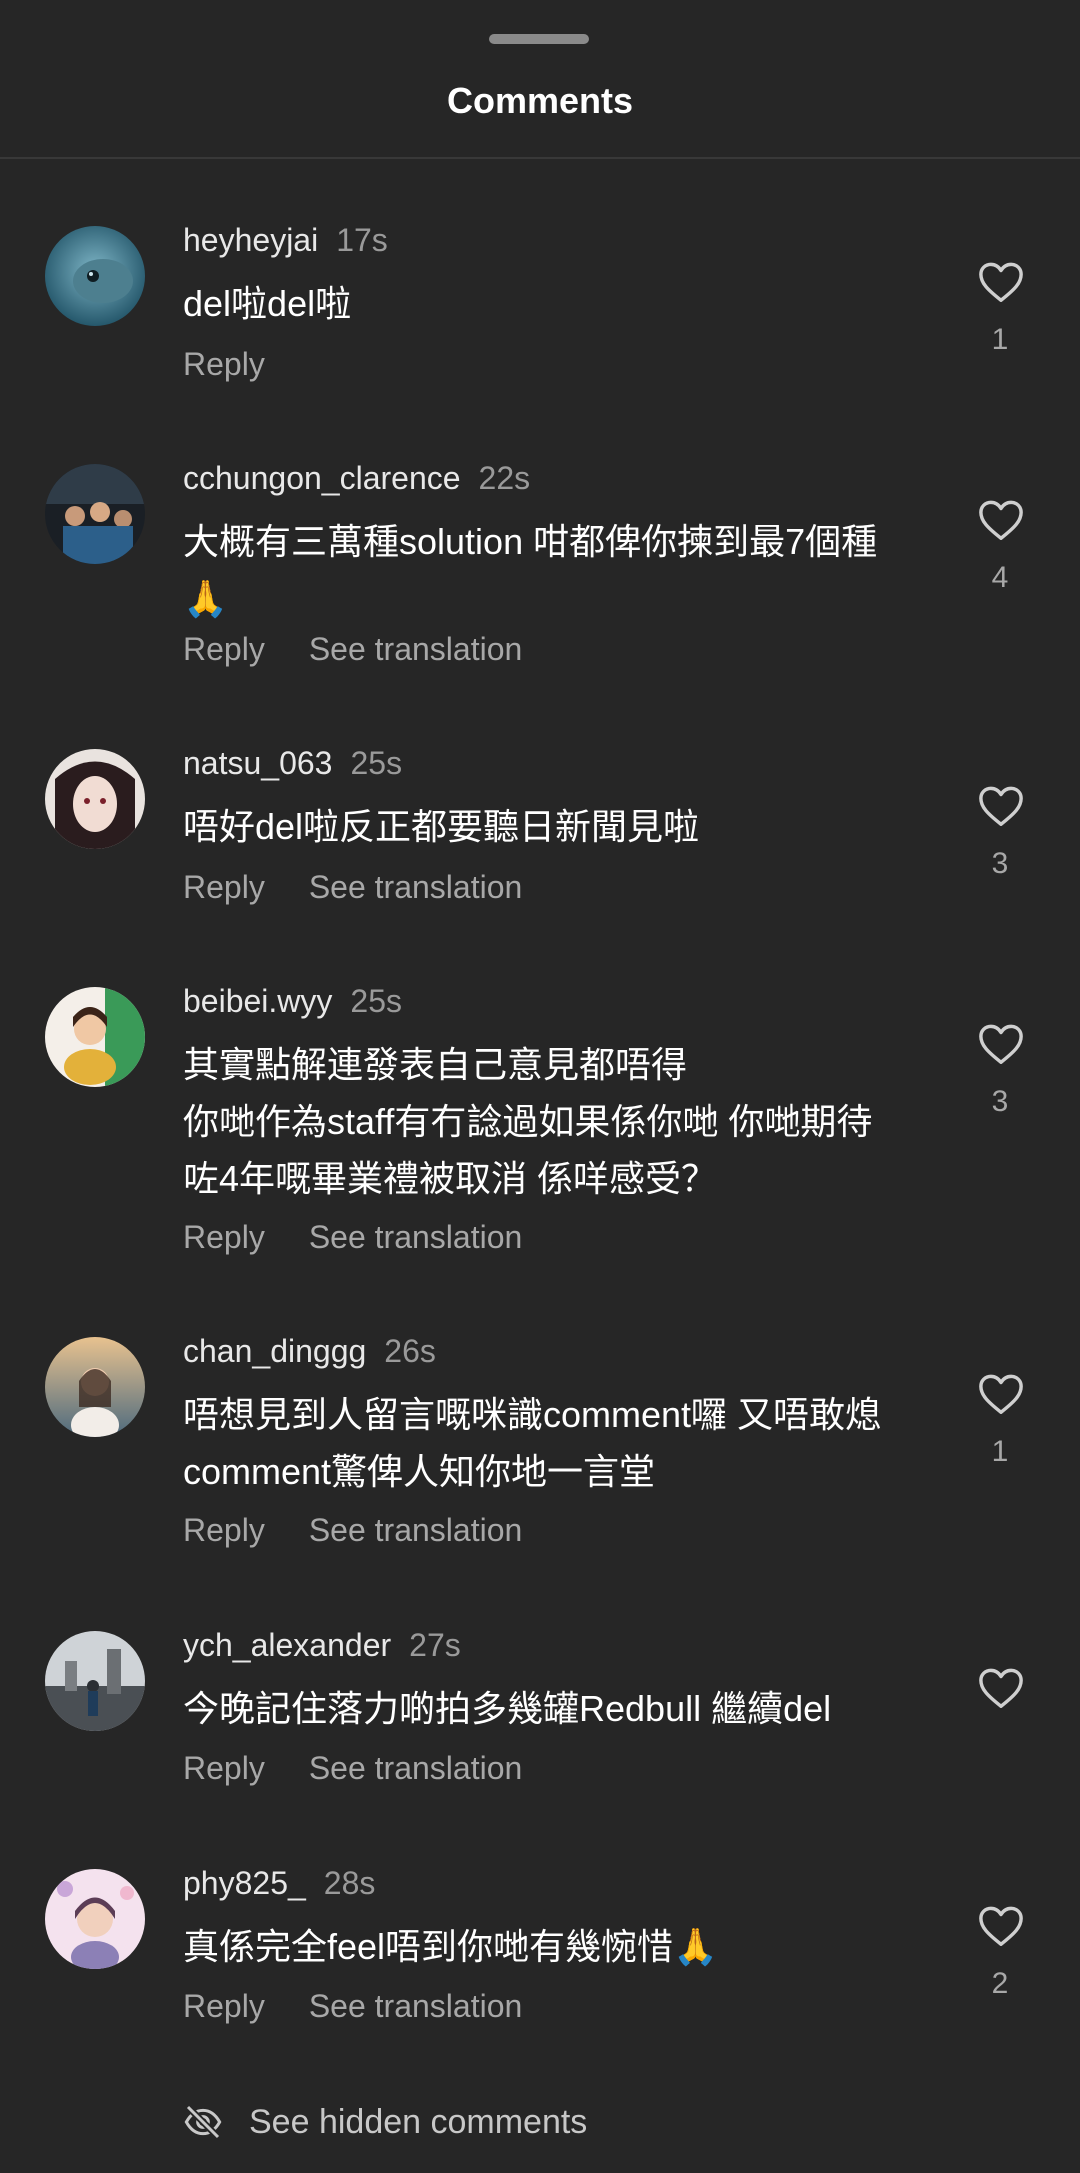  Describe the element at coordinates (539, 39) in the screenshot. I see `drag-handle` at that location.